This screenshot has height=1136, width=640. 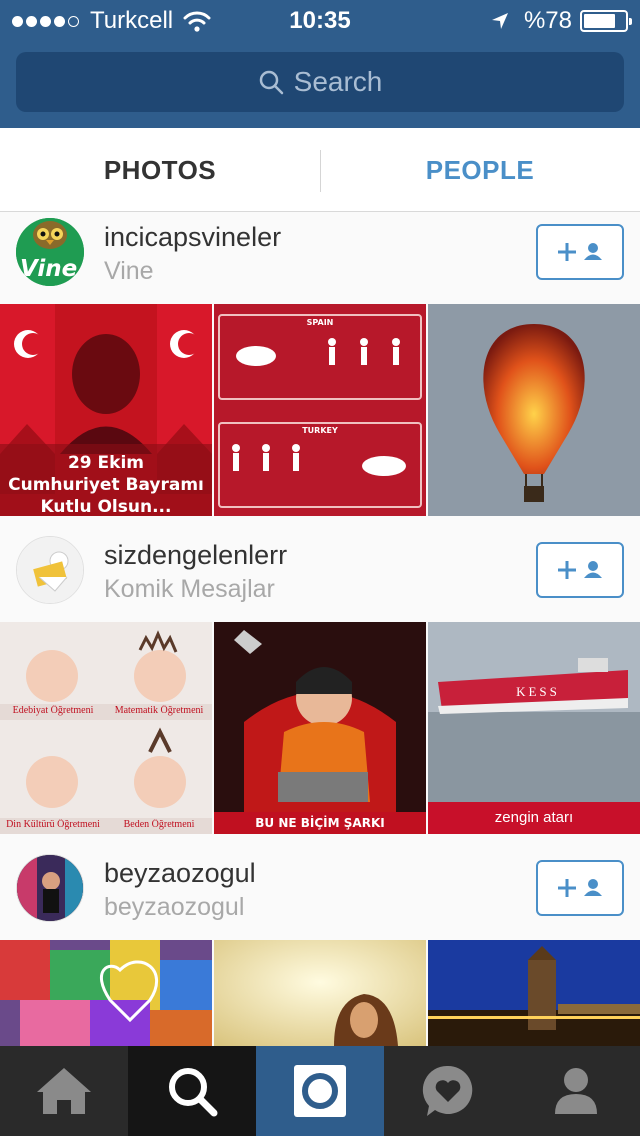 I want to click on profile-icon, so click(x=576, y=1091).